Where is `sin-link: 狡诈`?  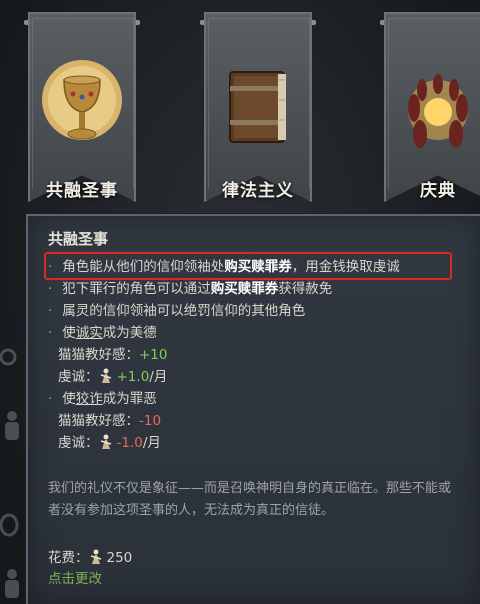
sin-link: 狡诈 is located at coordinates (89, 399).